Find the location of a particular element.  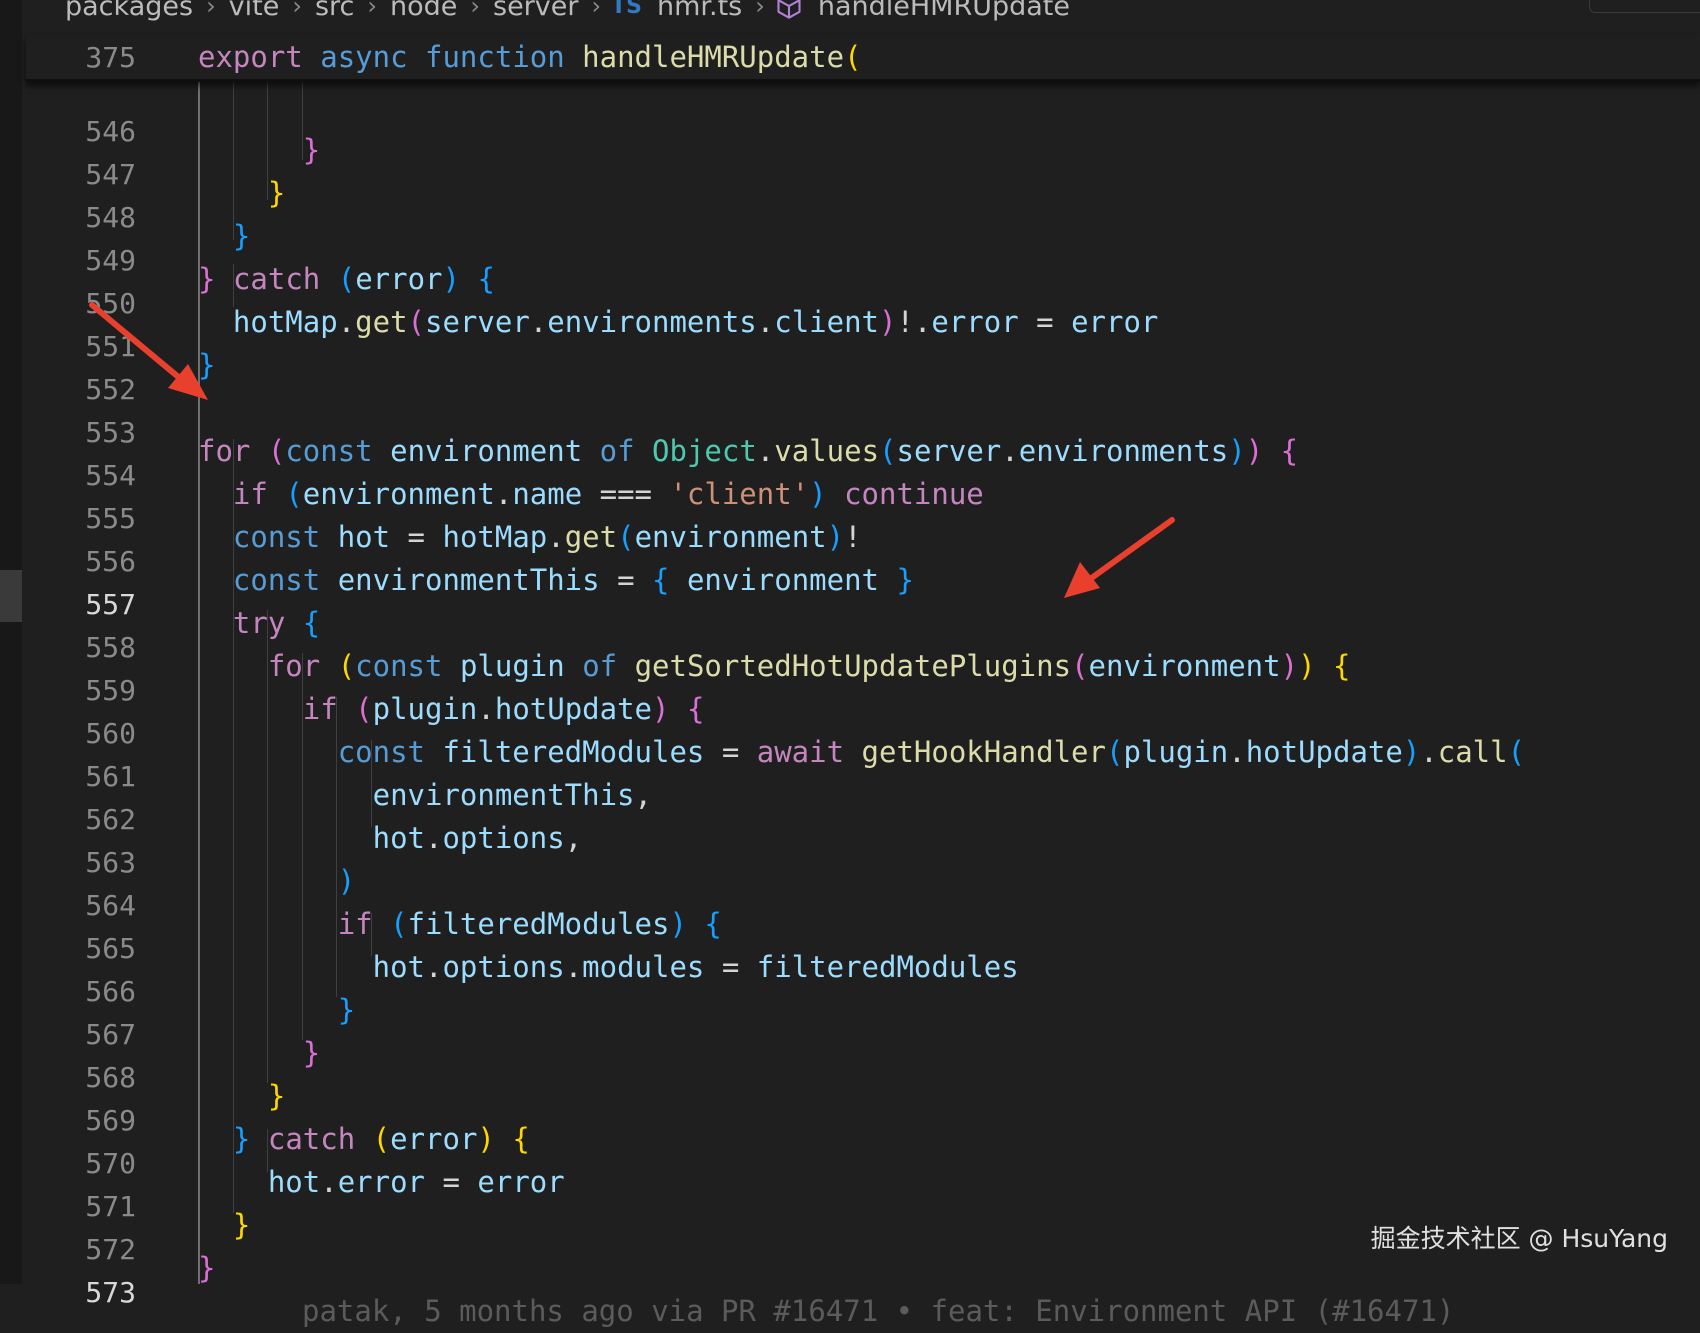

line-number: 375 is located at coordinates (110, 57).